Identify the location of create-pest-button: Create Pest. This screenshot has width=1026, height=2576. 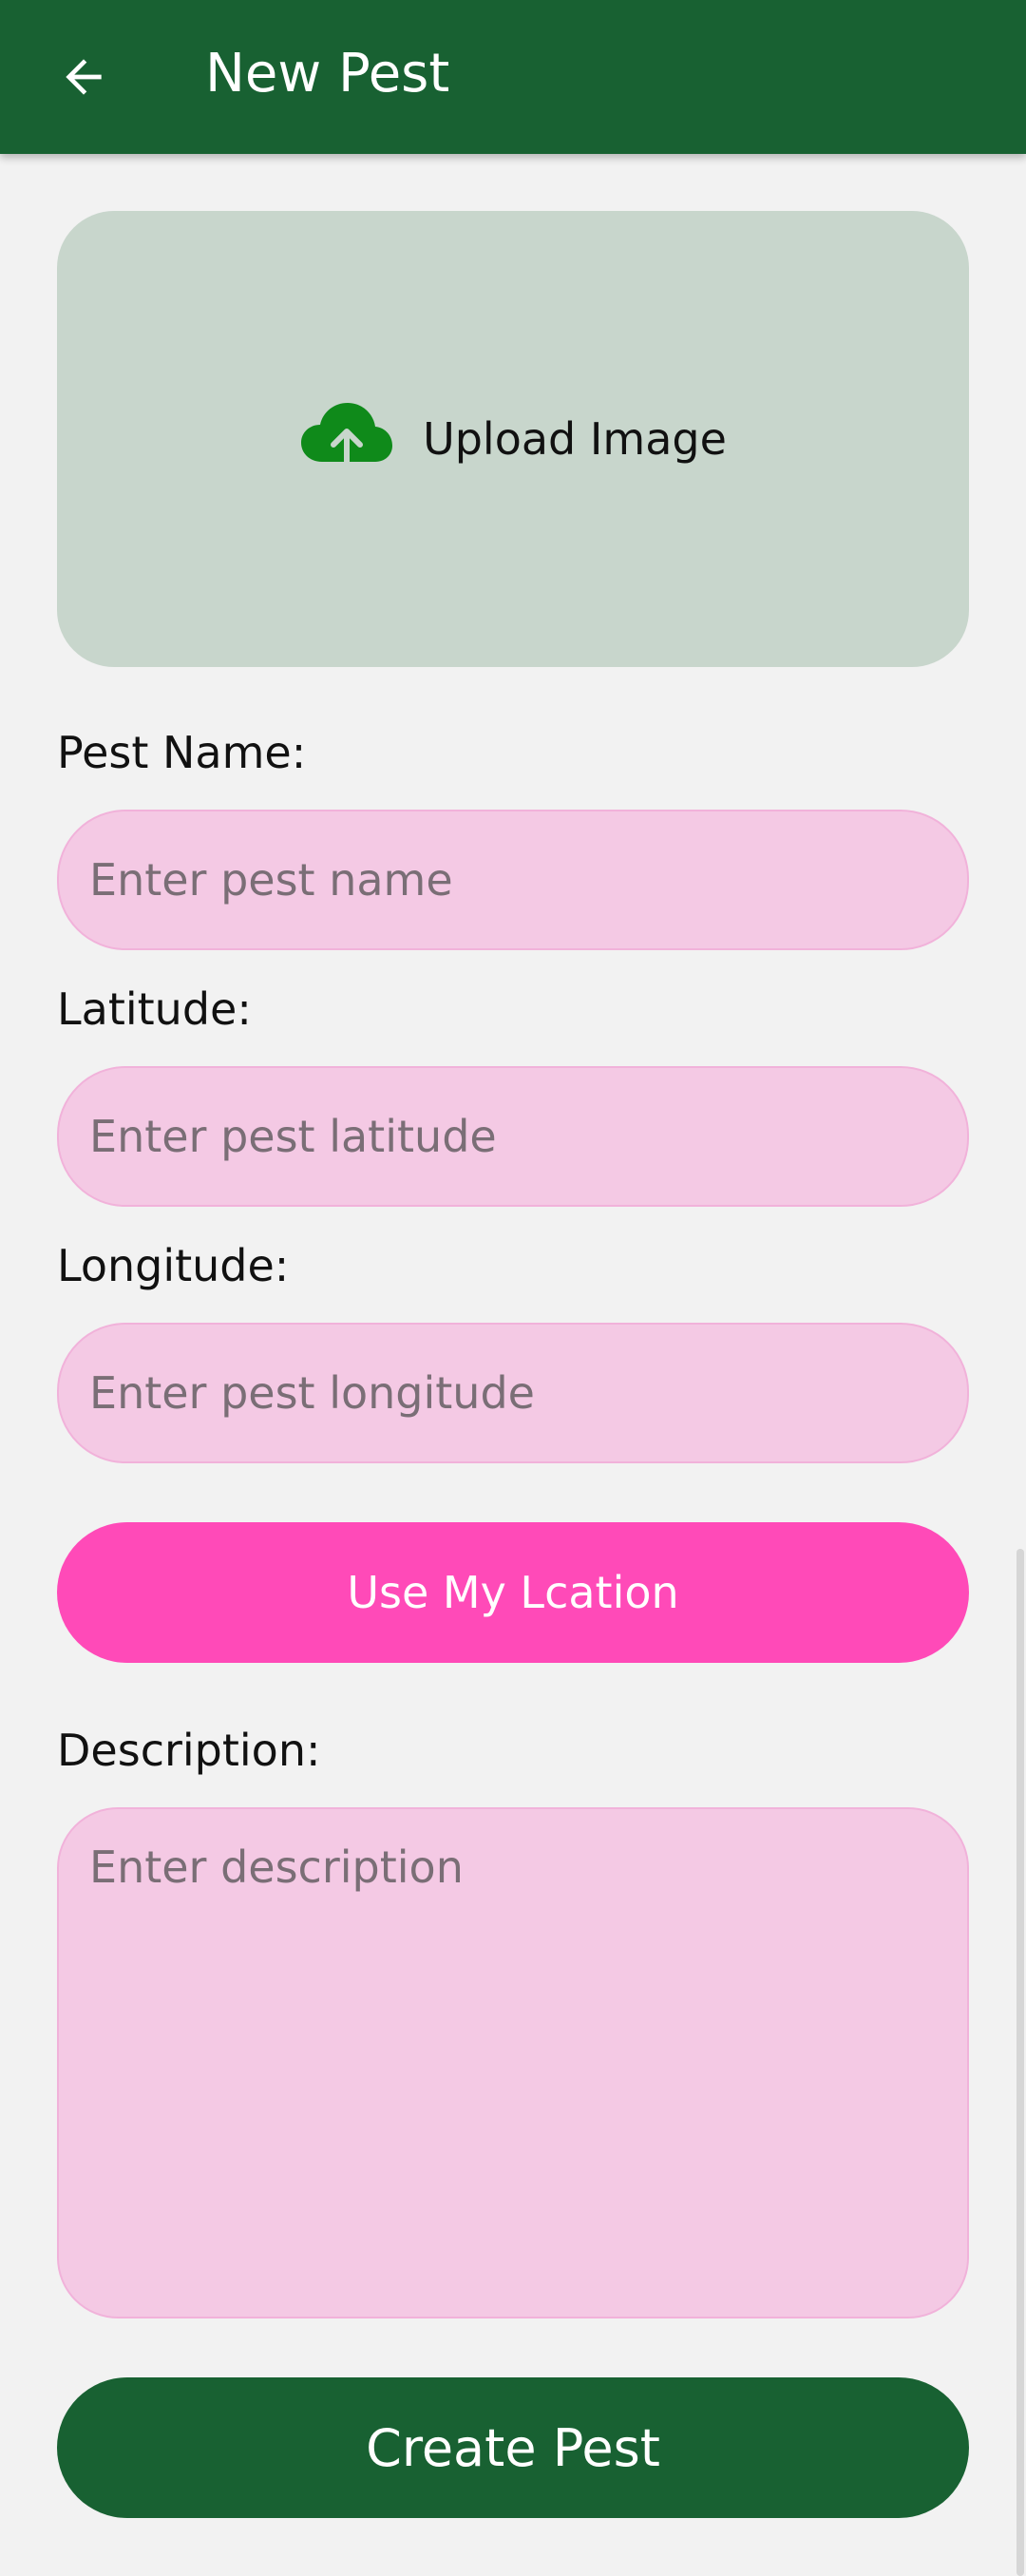
(513, 2447).